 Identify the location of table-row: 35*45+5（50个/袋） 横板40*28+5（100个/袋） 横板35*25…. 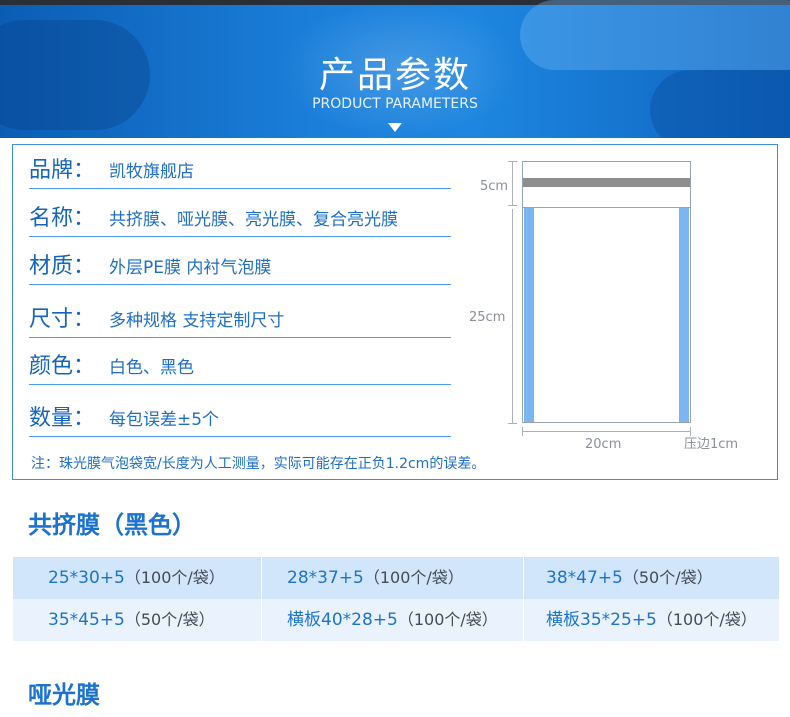
(396, 620).